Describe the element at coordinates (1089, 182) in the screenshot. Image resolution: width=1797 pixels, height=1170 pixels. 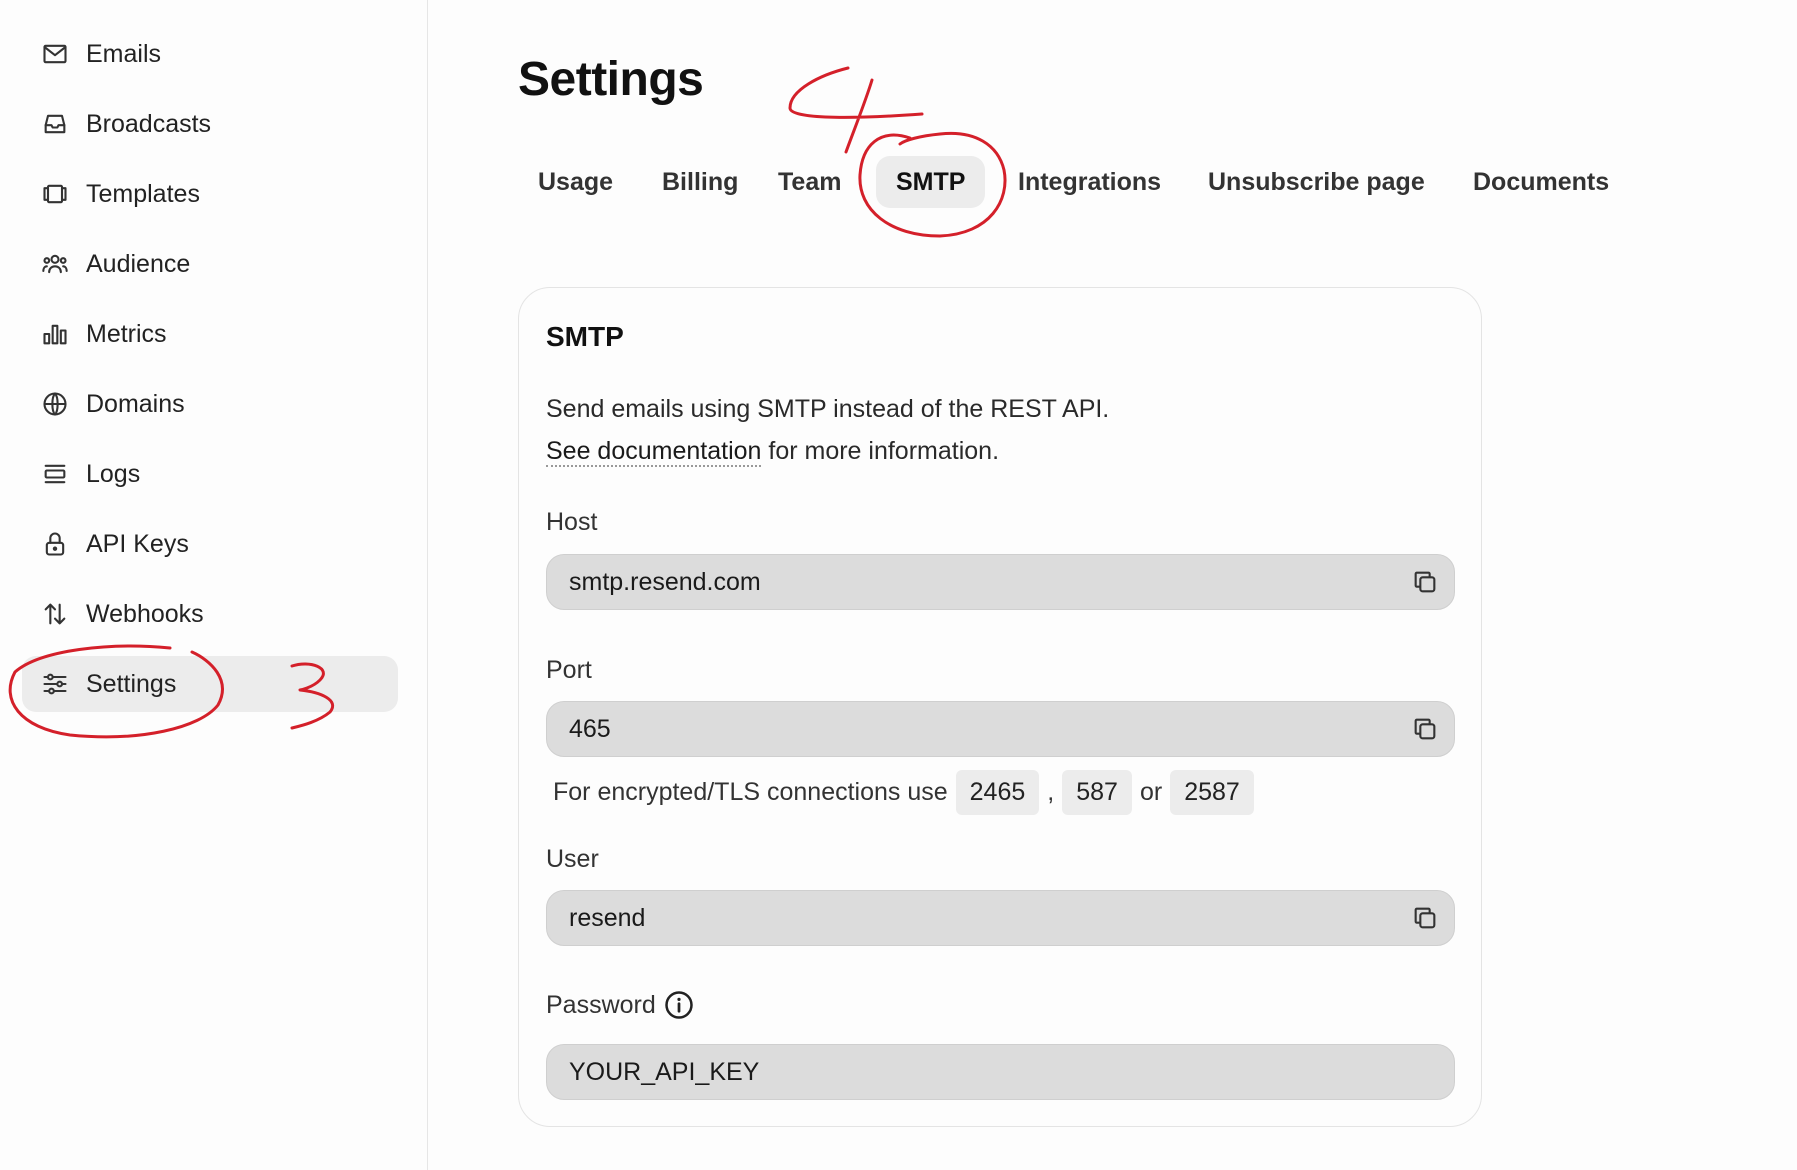
I see `tab-integrations: Integrations` at that location.